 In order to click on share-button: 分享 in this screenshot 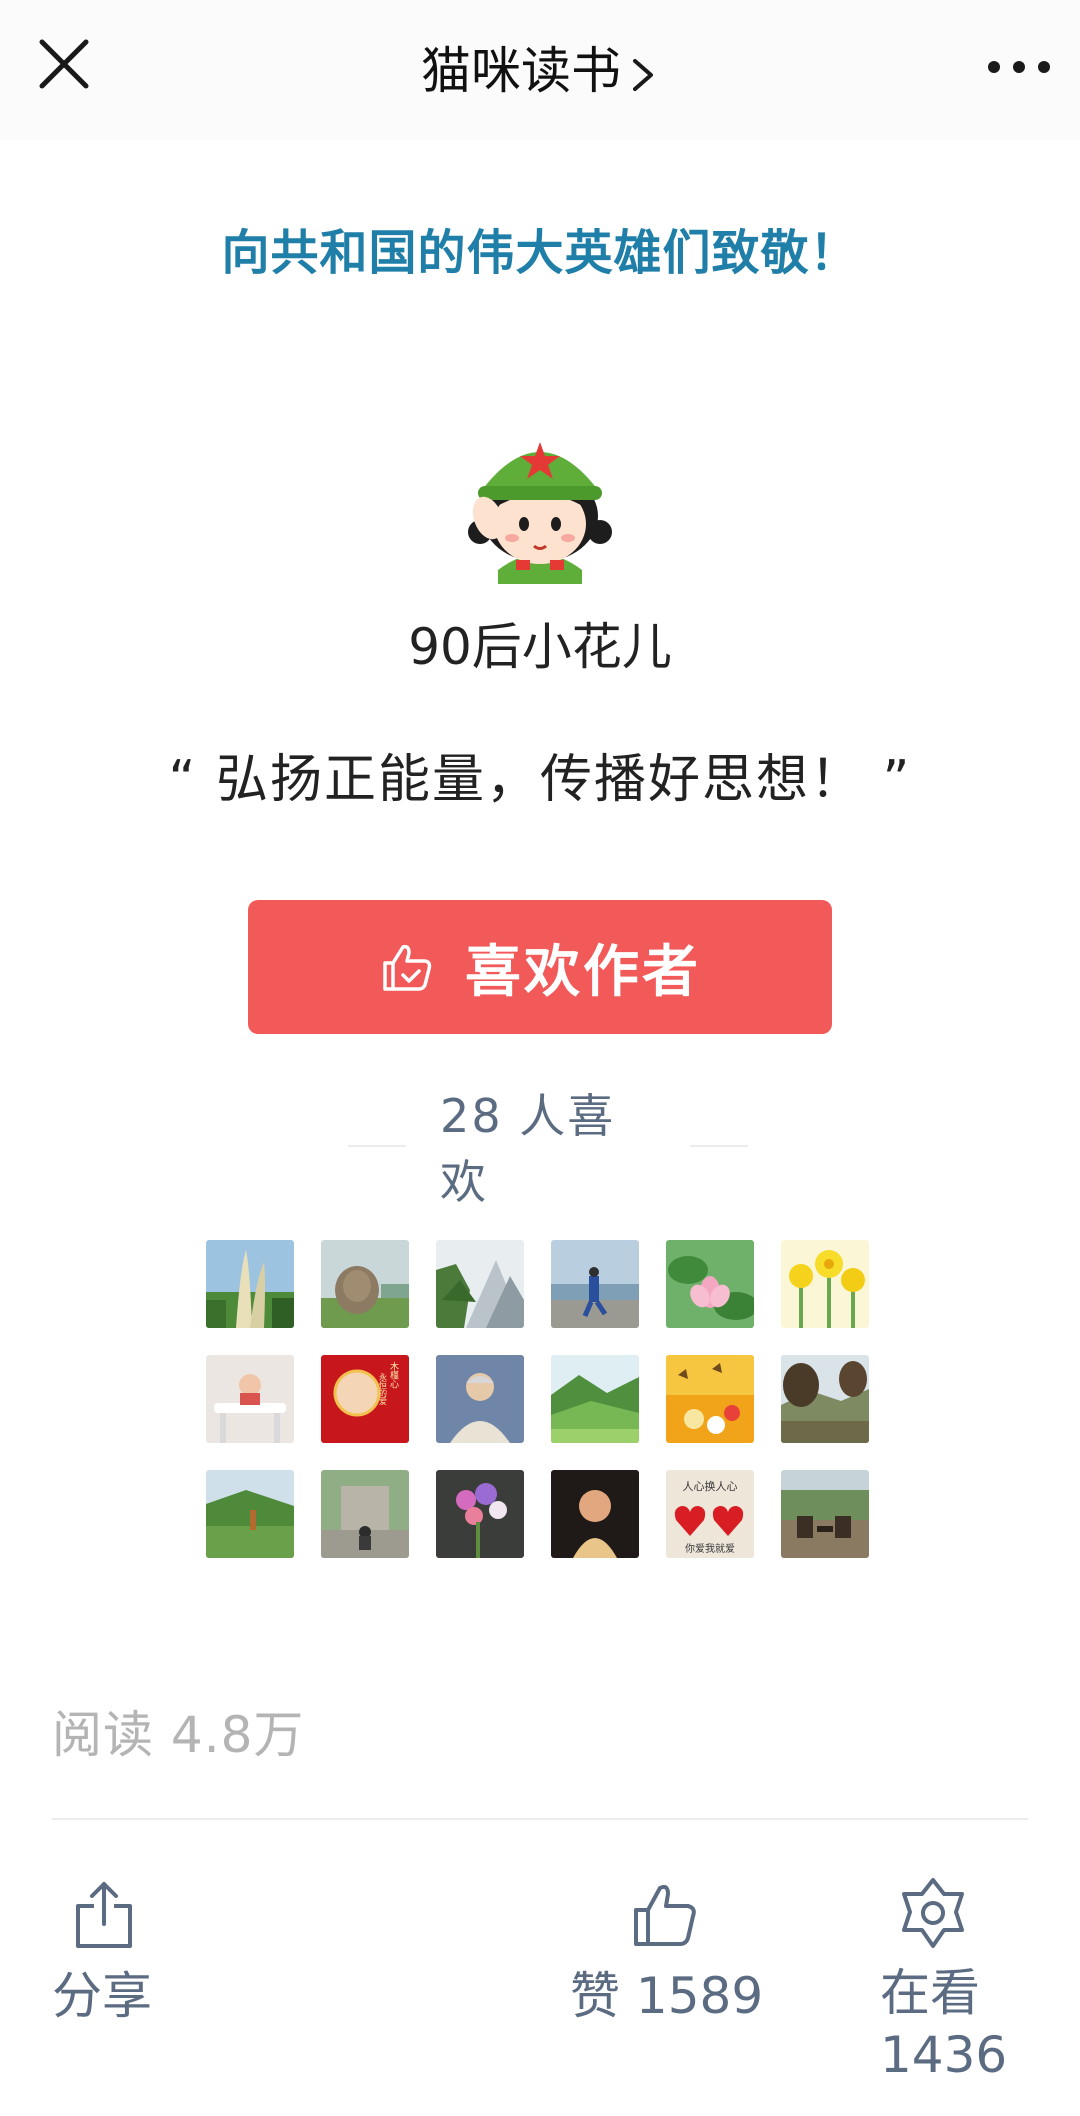, I will do `click(112, 1953)`.